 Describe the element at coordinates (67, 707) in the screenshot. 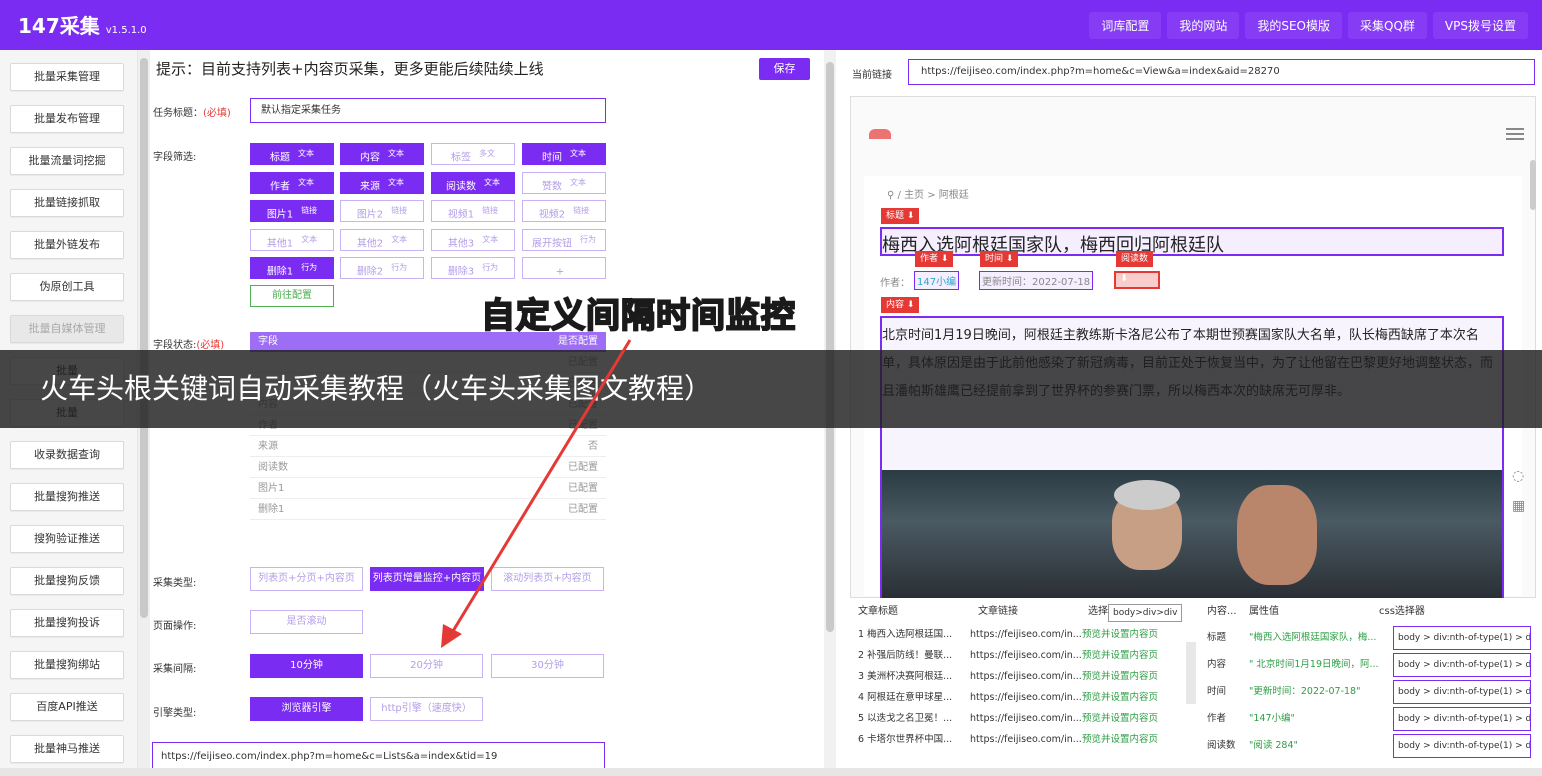

I see `sidebar-item: 百度API推送` at that location.